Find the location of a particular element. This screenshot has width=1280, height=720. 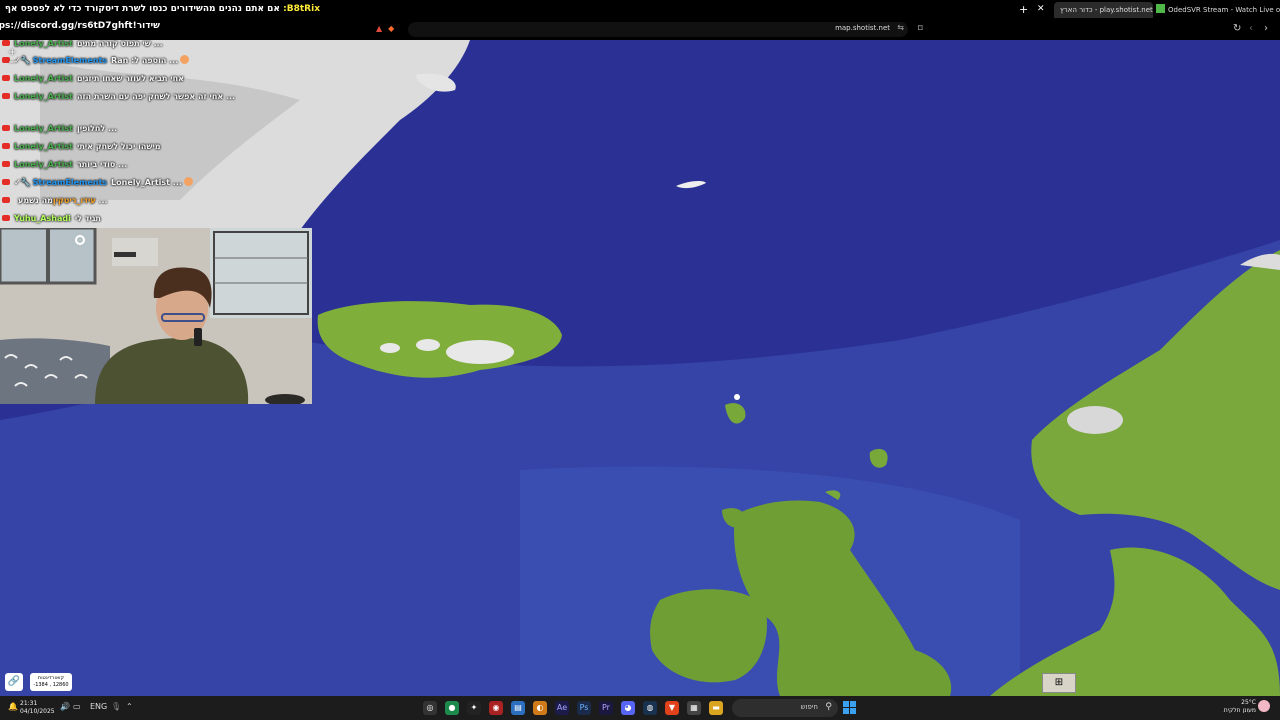

tab-stream: OdedSVR Stream - Watch Live on Ki is located at coordinates (1215, 10).